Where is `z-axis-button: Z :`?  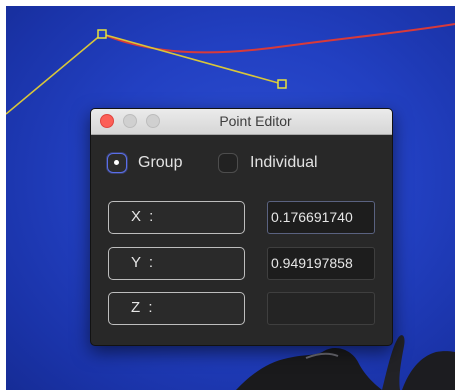 z-axis-button: Z : is located at coordinates (176, 308).